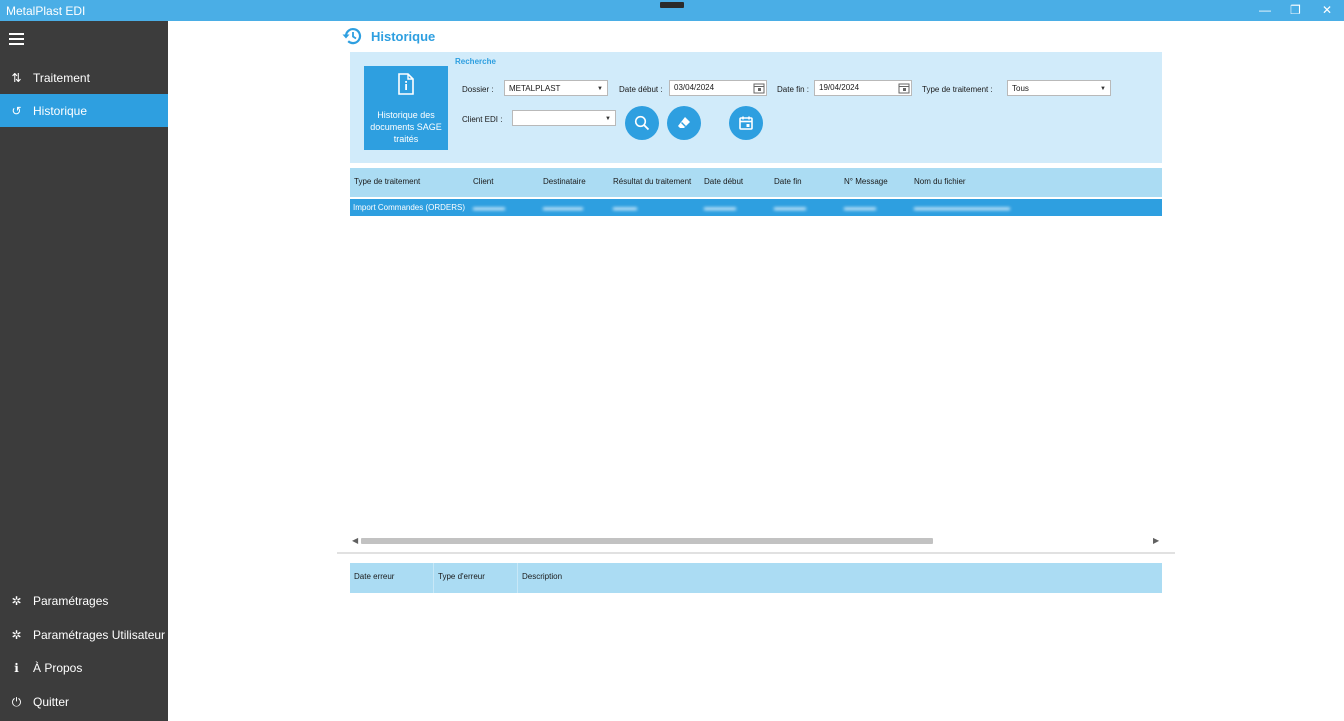 The image size is (1344, 721). I want to click on calendar-button, so click(746, 123).